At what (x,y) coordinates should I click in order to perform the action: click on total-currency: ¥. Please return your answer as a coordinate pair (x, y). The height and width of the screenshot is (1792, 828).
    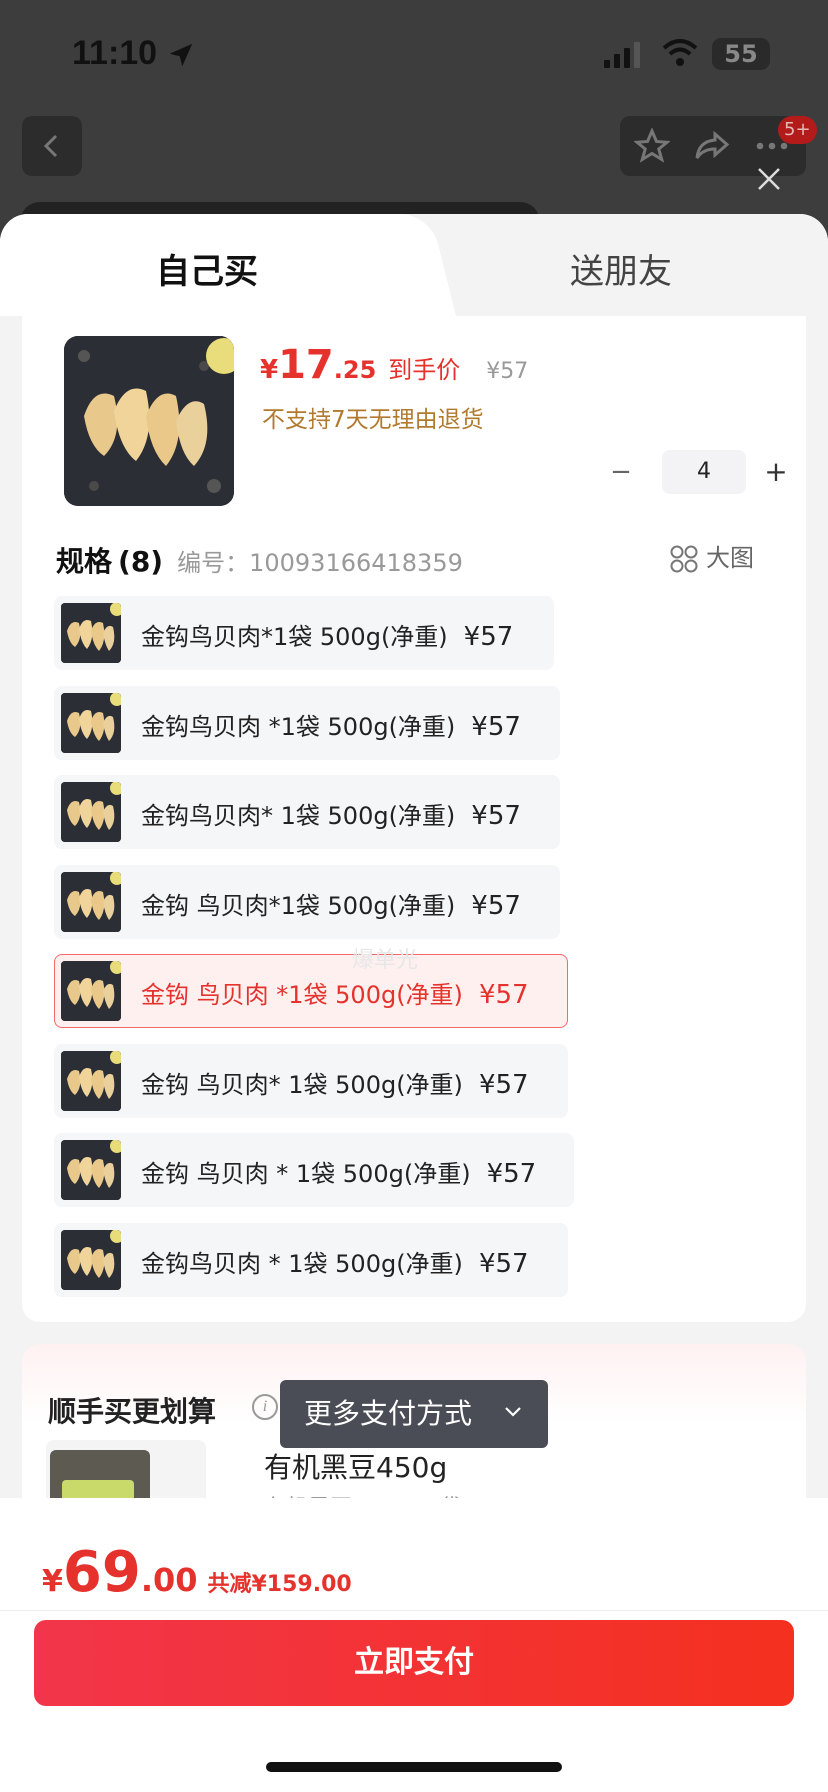
    Looking at the image, I should click on (52, 1581).